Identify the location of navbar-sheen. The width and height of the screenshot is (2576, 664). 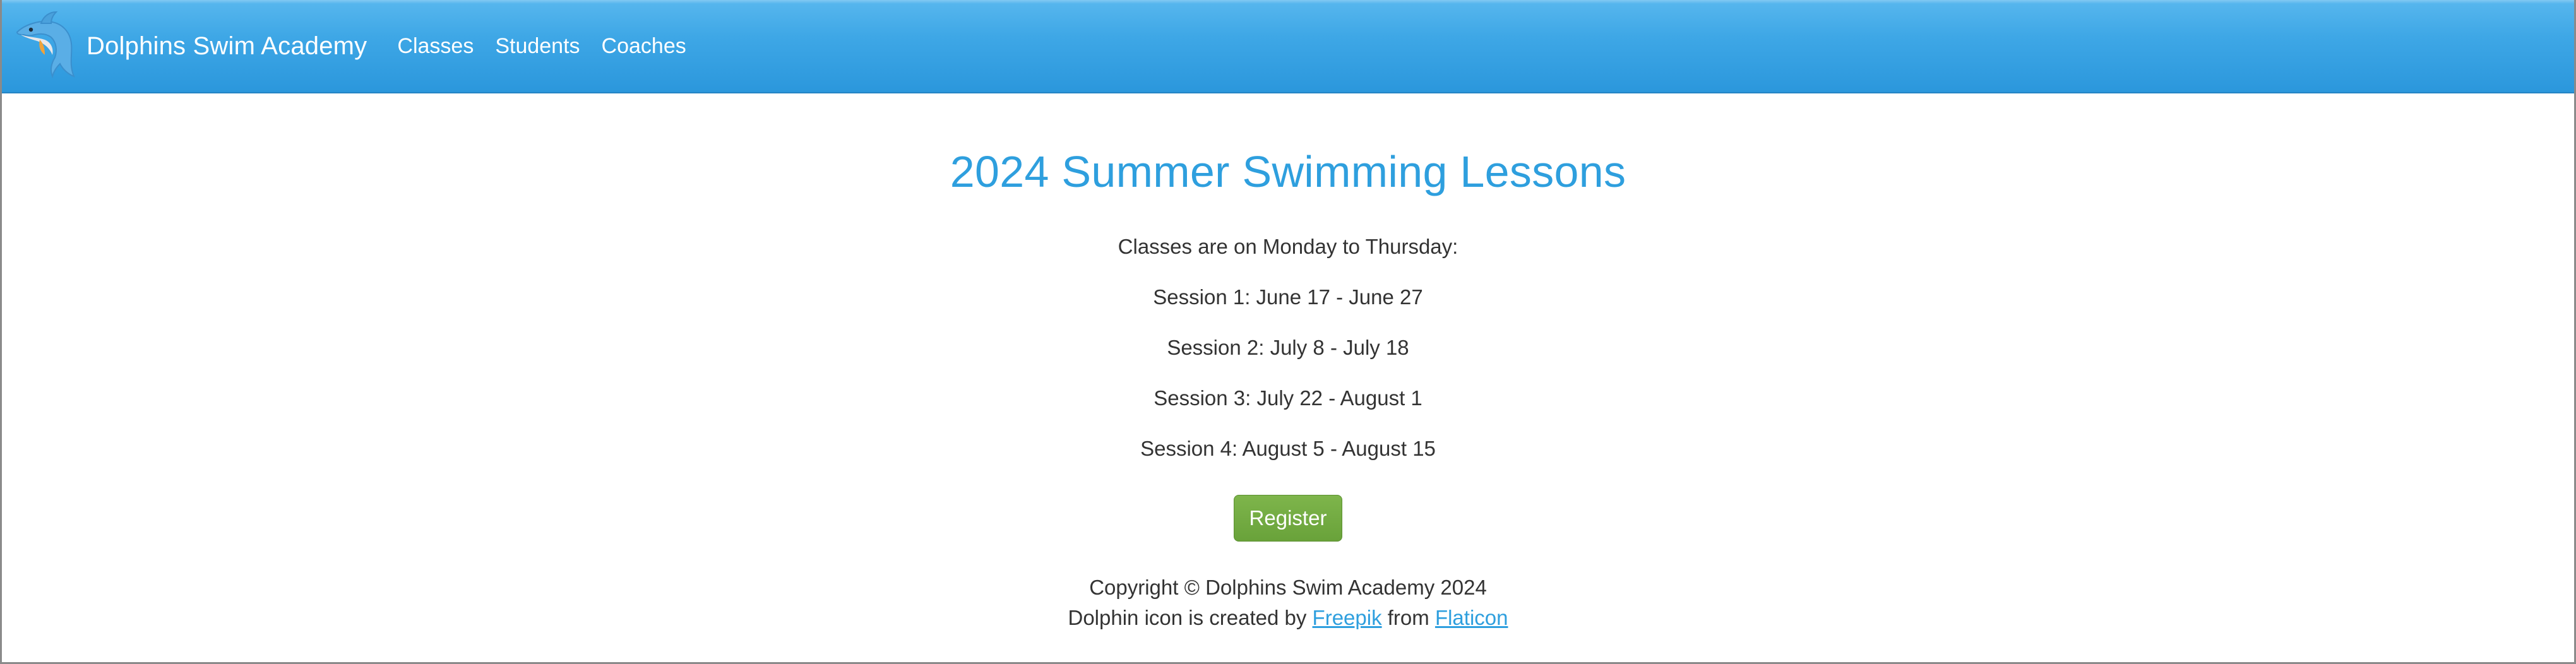
(1288, 2).